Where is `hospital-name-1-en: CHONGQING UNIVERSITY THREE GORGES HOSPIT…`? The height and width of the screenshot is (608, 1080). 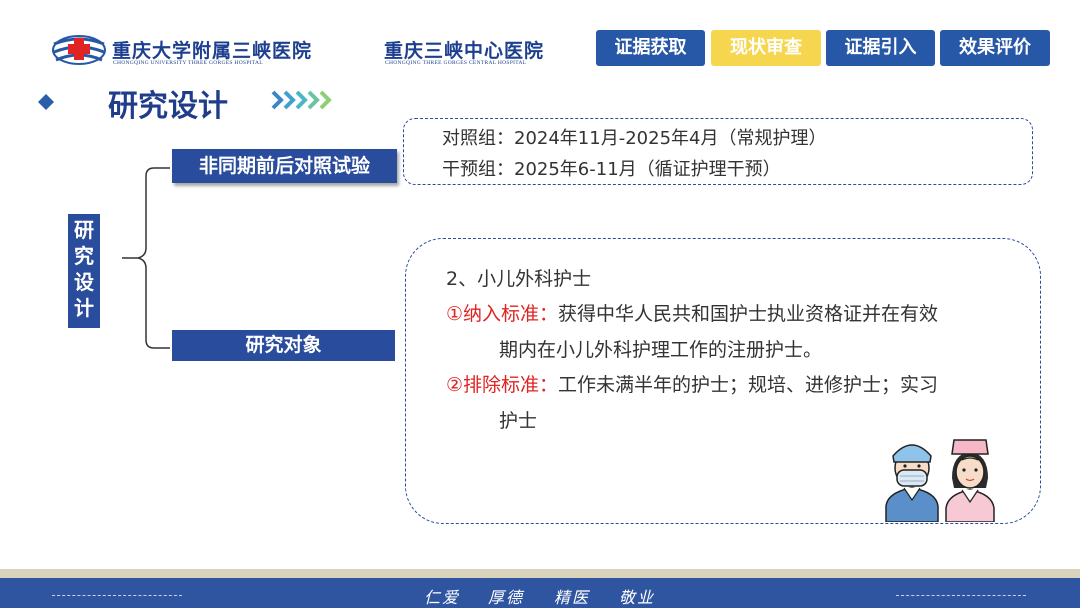 hospital-name-1-en: CHONGQING UNIVERSITY THREE GORGES HOSPIT… is located at coordinates (188, 63).